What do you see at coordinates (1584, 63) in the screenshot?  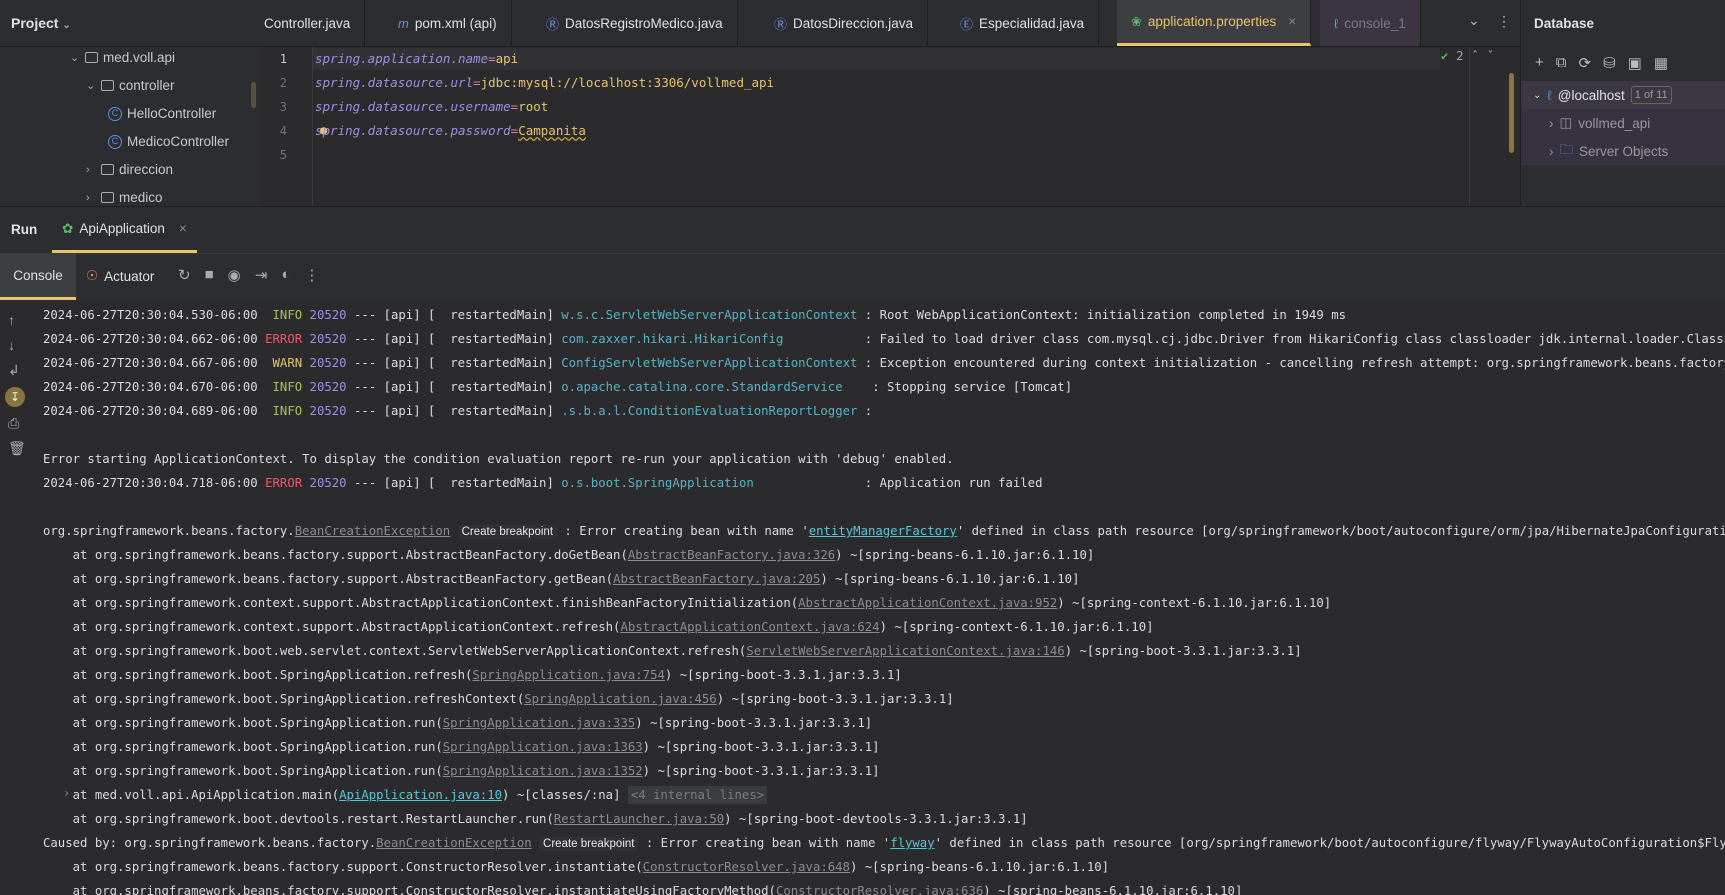 I see `refresh-icon: ⟳` at bounding box center [1584, 63].